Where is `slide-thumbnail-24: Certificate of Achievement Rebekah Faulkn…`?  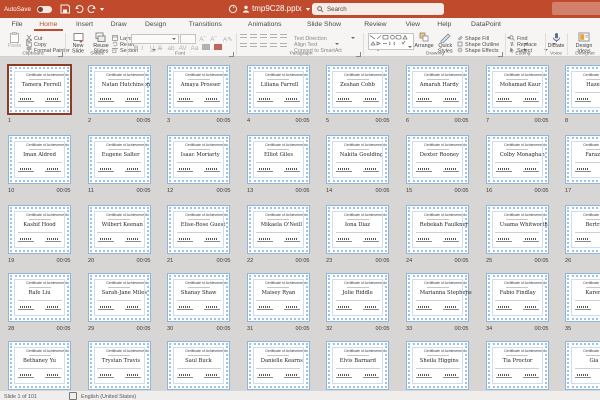 slide-thumbnail-24: Certificate of Achievement Rebekah Faulkn… is located at coordinates (437, 229).